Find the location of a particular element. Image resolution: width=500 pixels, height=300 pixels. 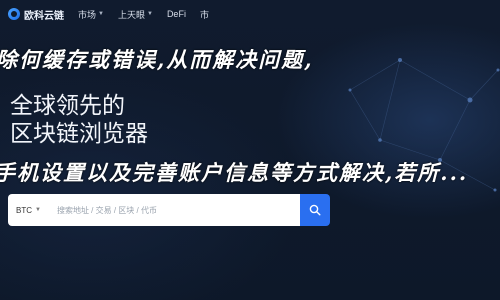

search-button is located at coordinates (315, 210).